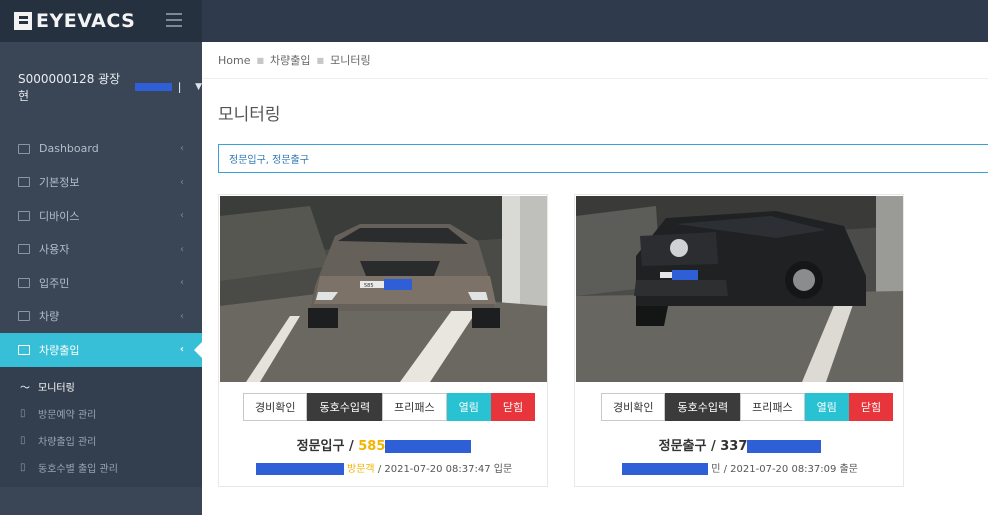 The width and height of the screenshot is (988, 515). What do you see at coordinates (361, 469) in the screenshot?
I see `visitor-label: 방문객` at bounding box center [361, 469].